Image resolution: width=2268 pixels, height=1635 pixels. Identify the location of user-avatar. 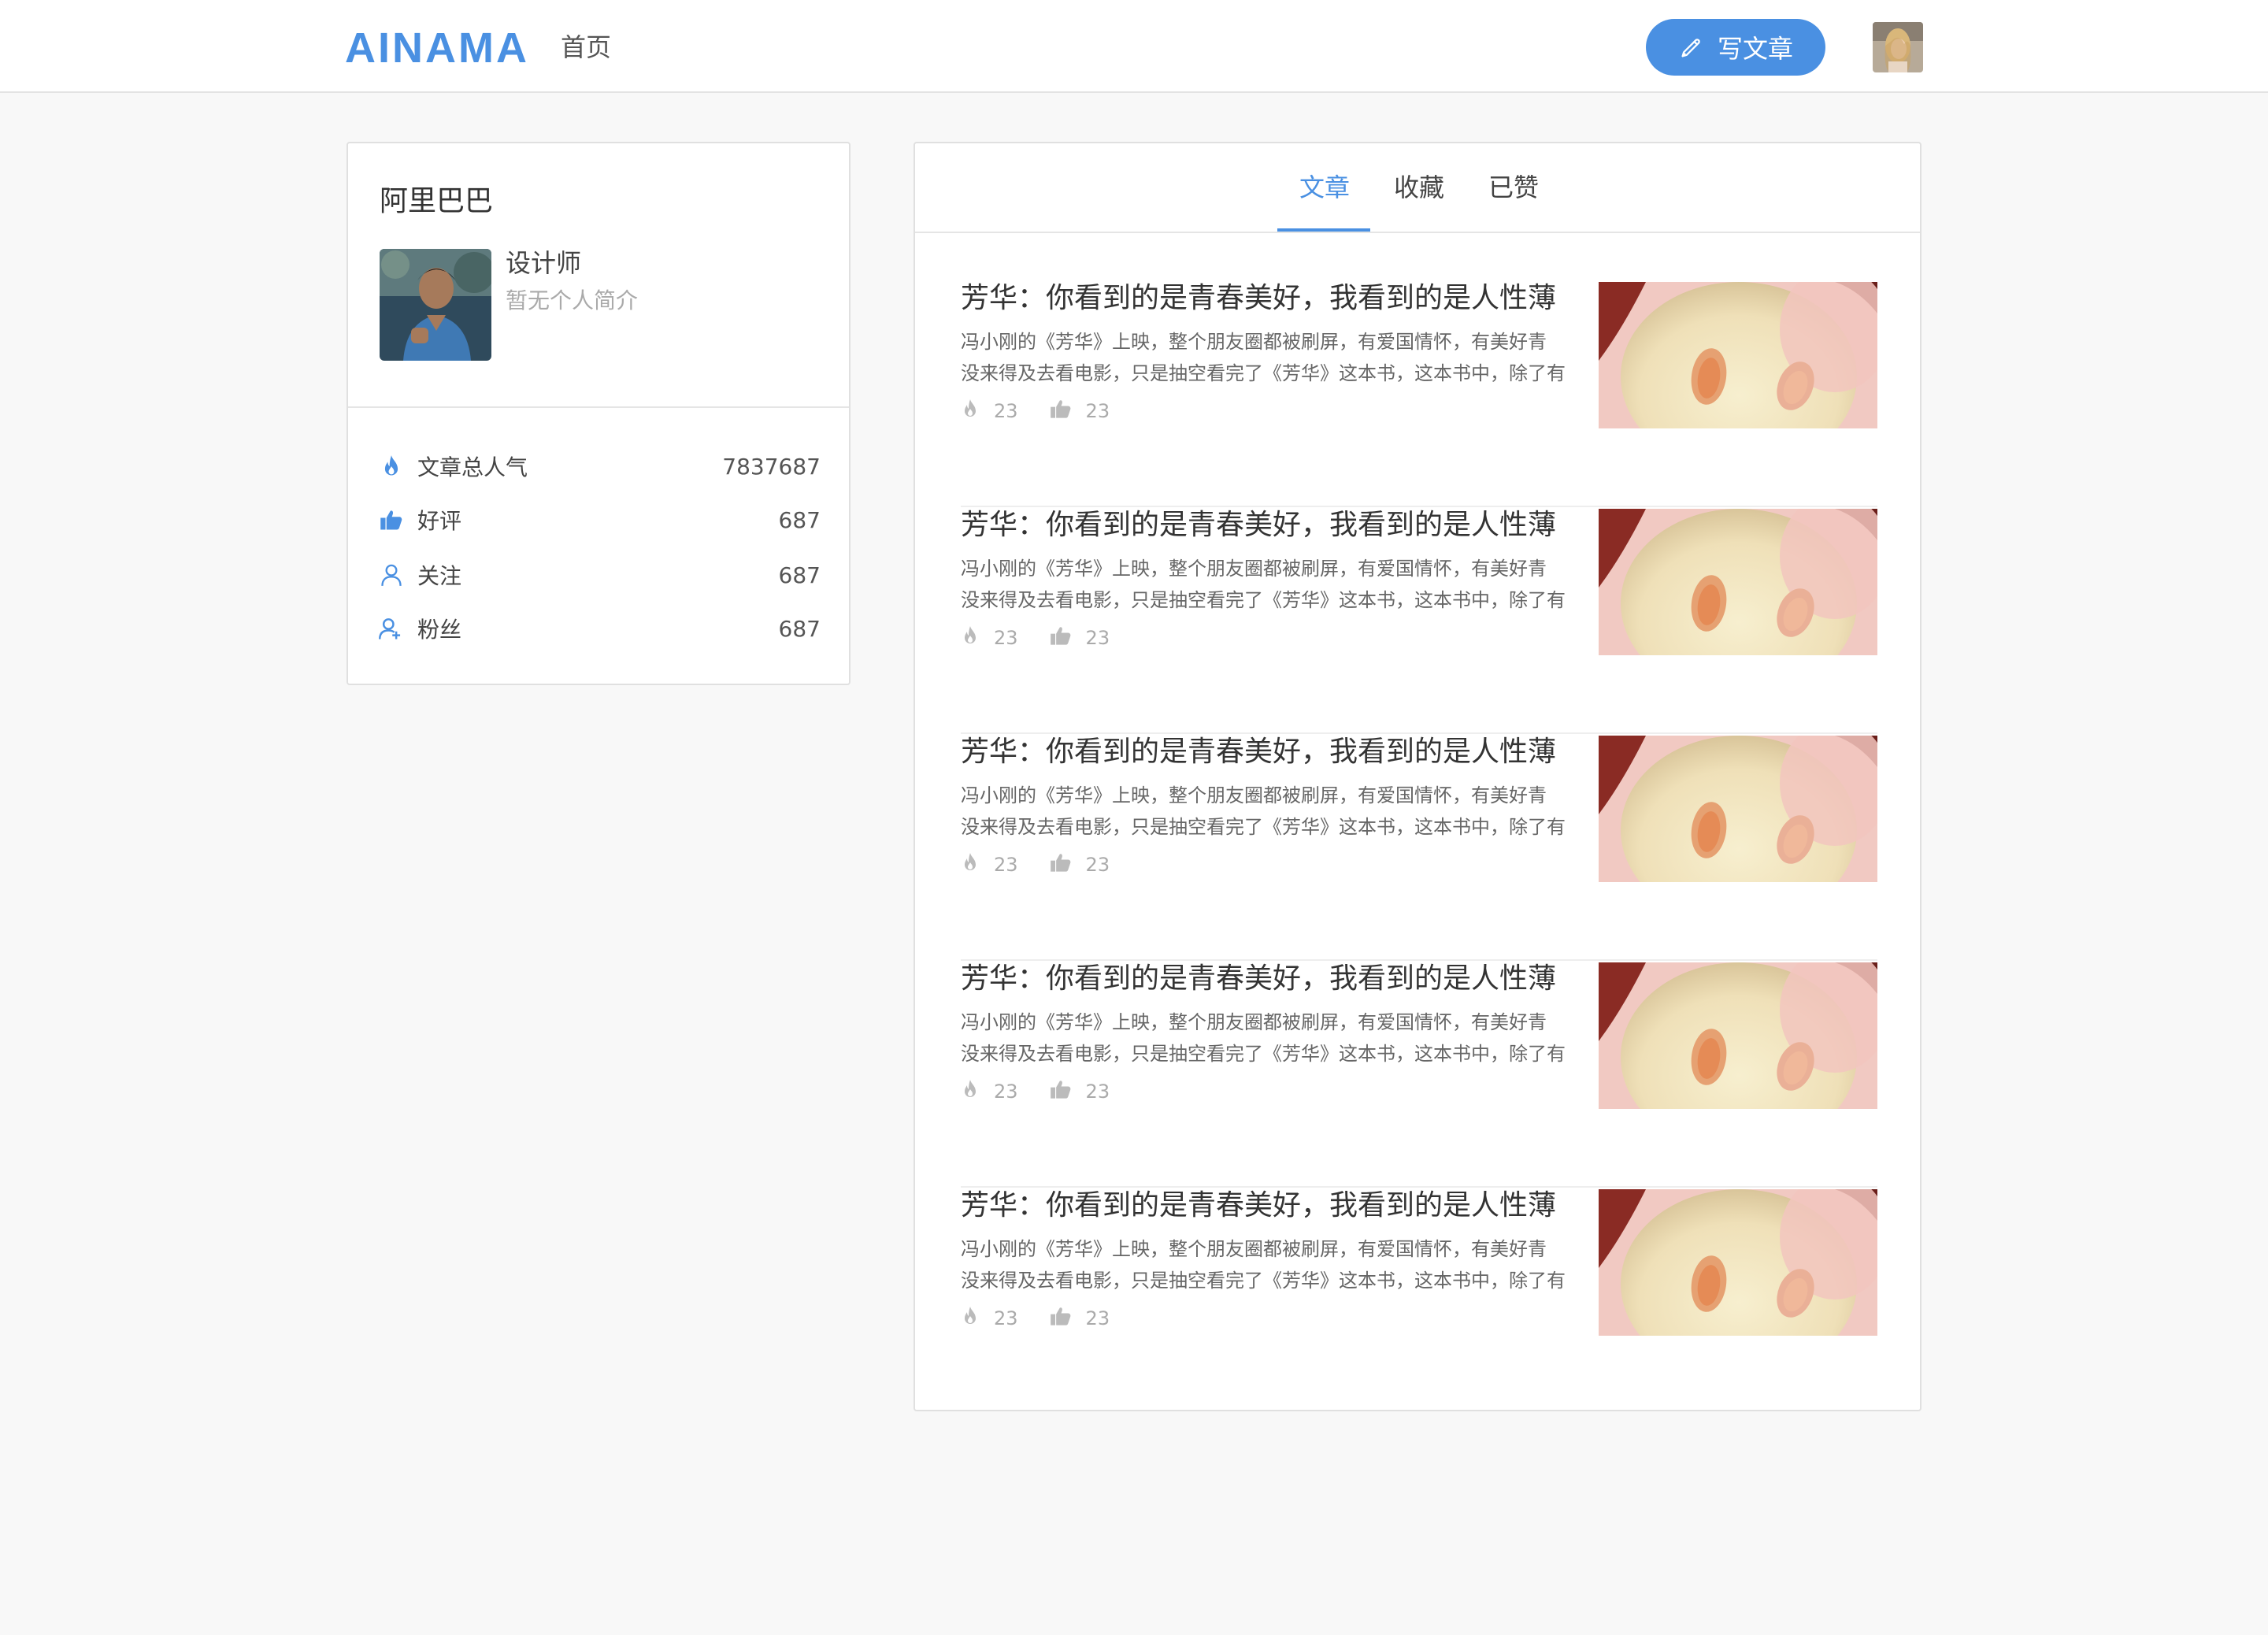
(1898, 47).